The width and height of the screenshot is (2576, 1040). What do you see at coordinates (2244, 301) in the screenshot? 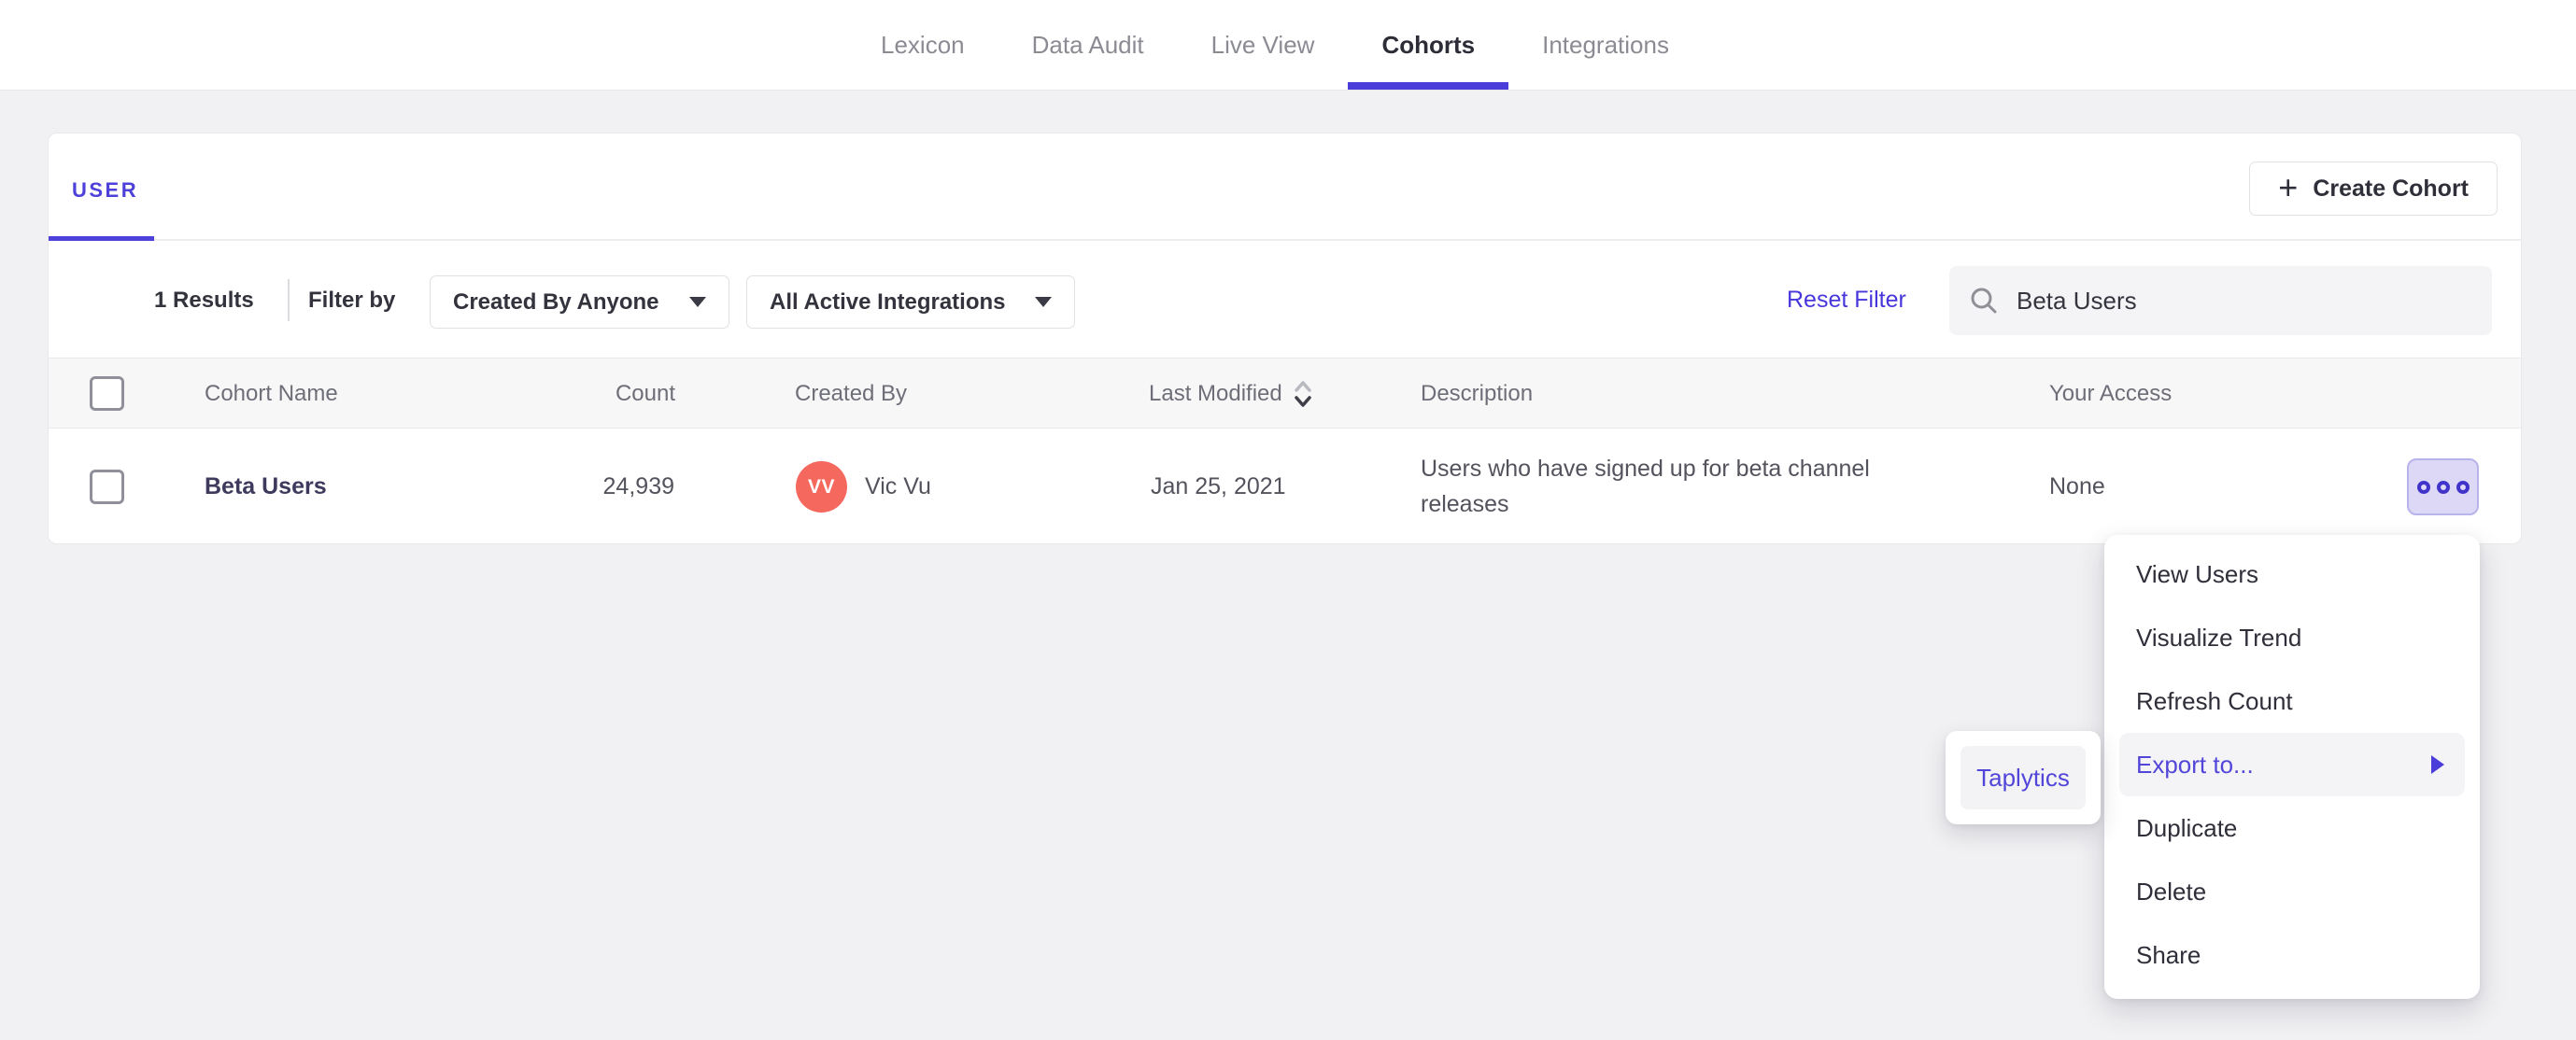
I see `search-input` at bounding box center [2244, 301].